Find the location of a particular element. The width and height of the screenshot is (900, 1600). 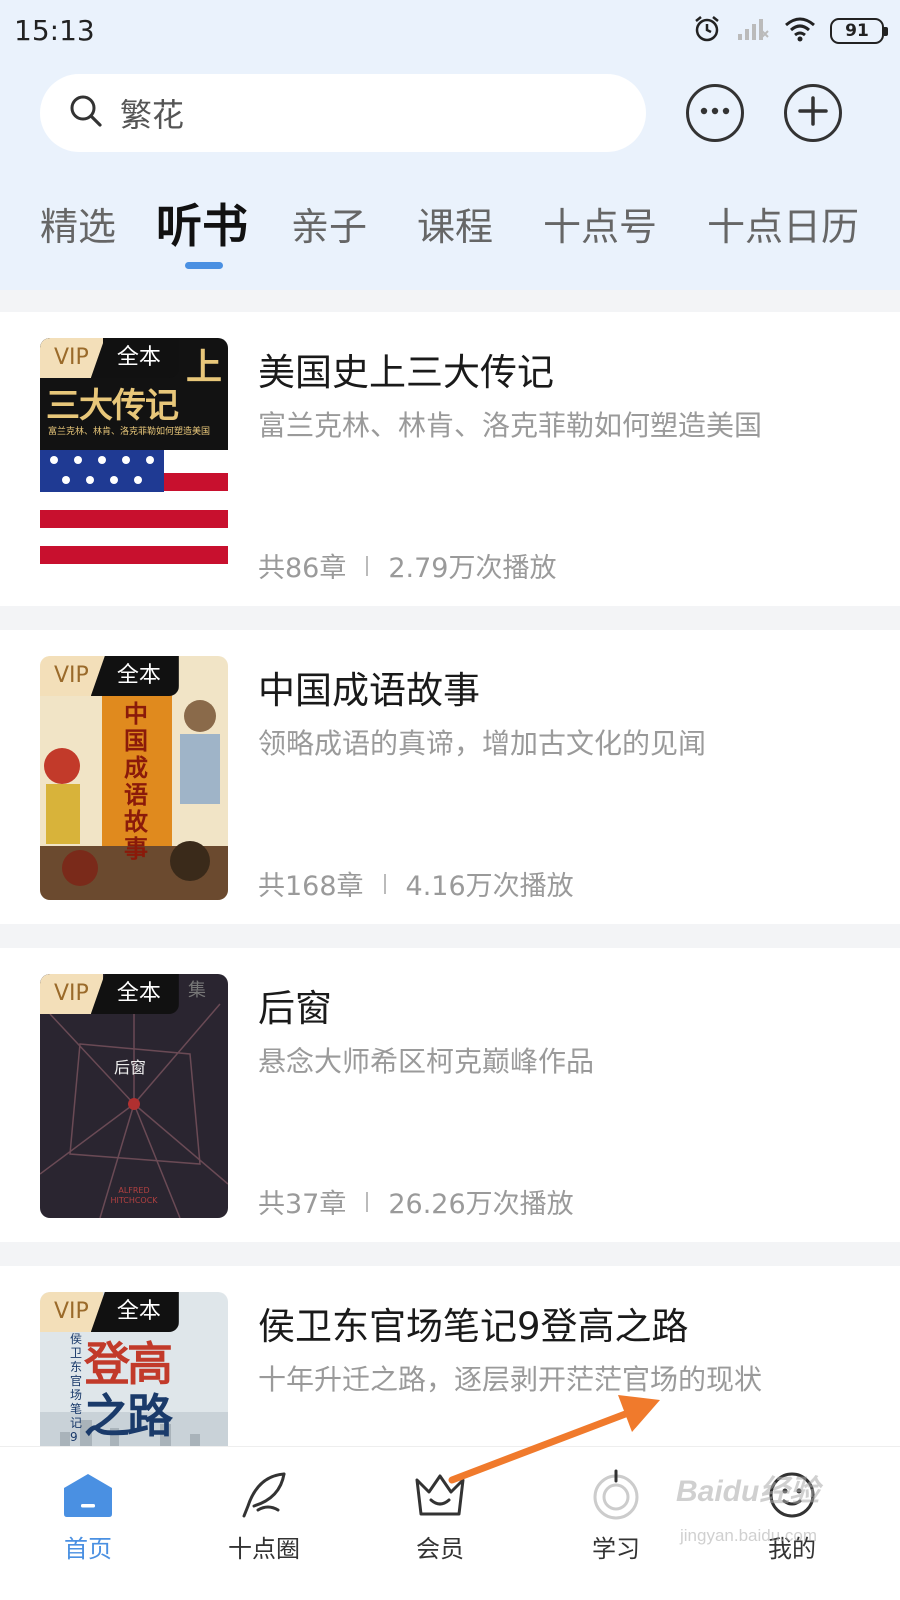

search-icon is located at coordinates (86, 113).